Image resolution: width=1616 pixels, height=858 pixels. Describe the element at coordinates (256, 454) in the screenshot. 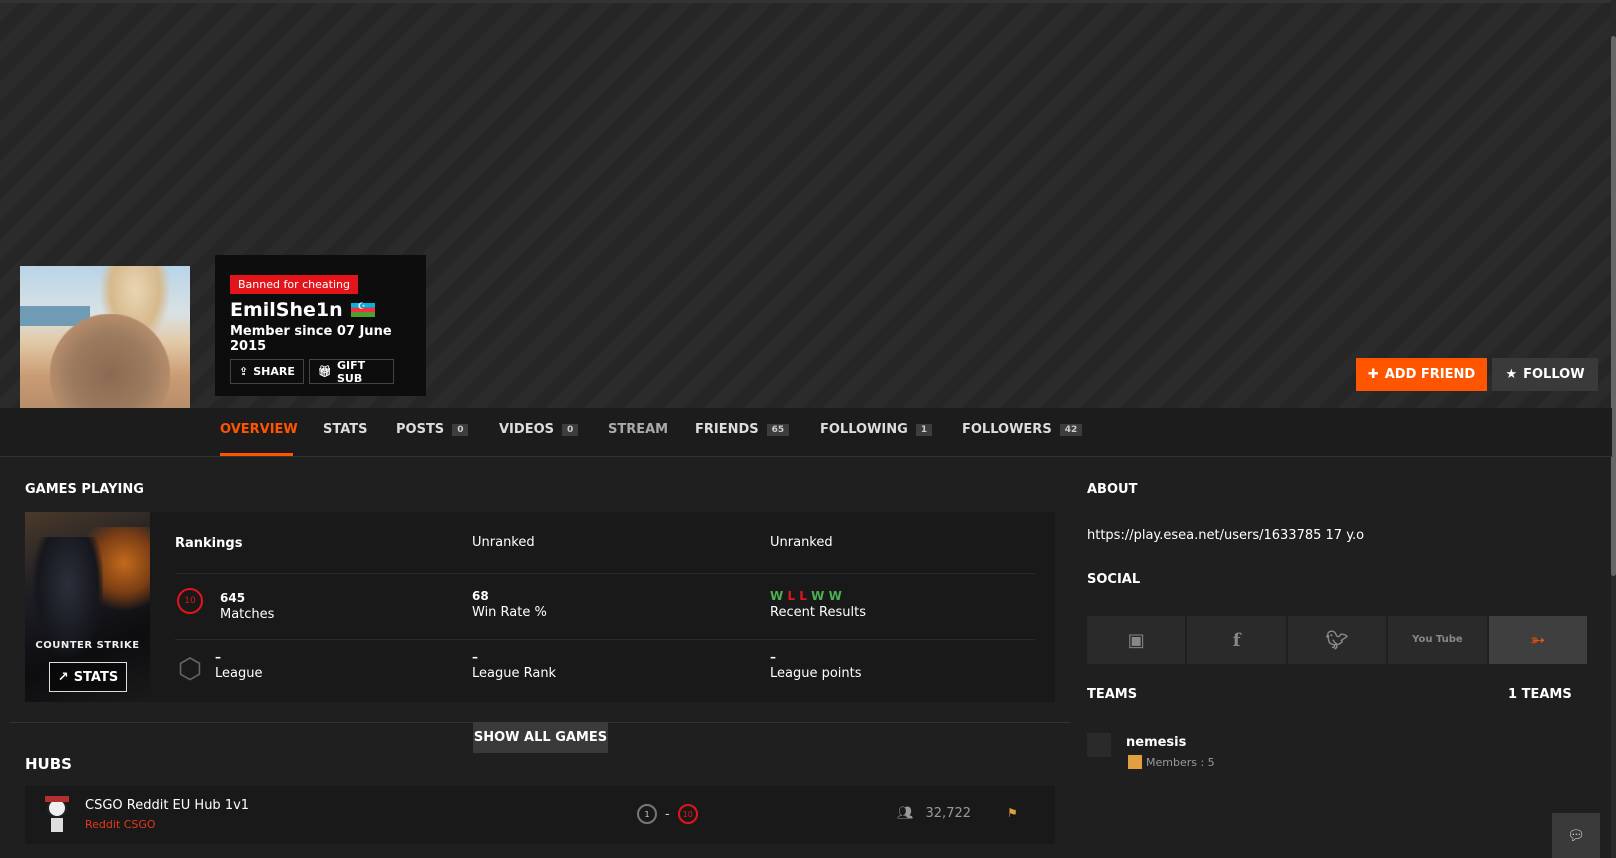

I see `active-tab-indicator` at that location.